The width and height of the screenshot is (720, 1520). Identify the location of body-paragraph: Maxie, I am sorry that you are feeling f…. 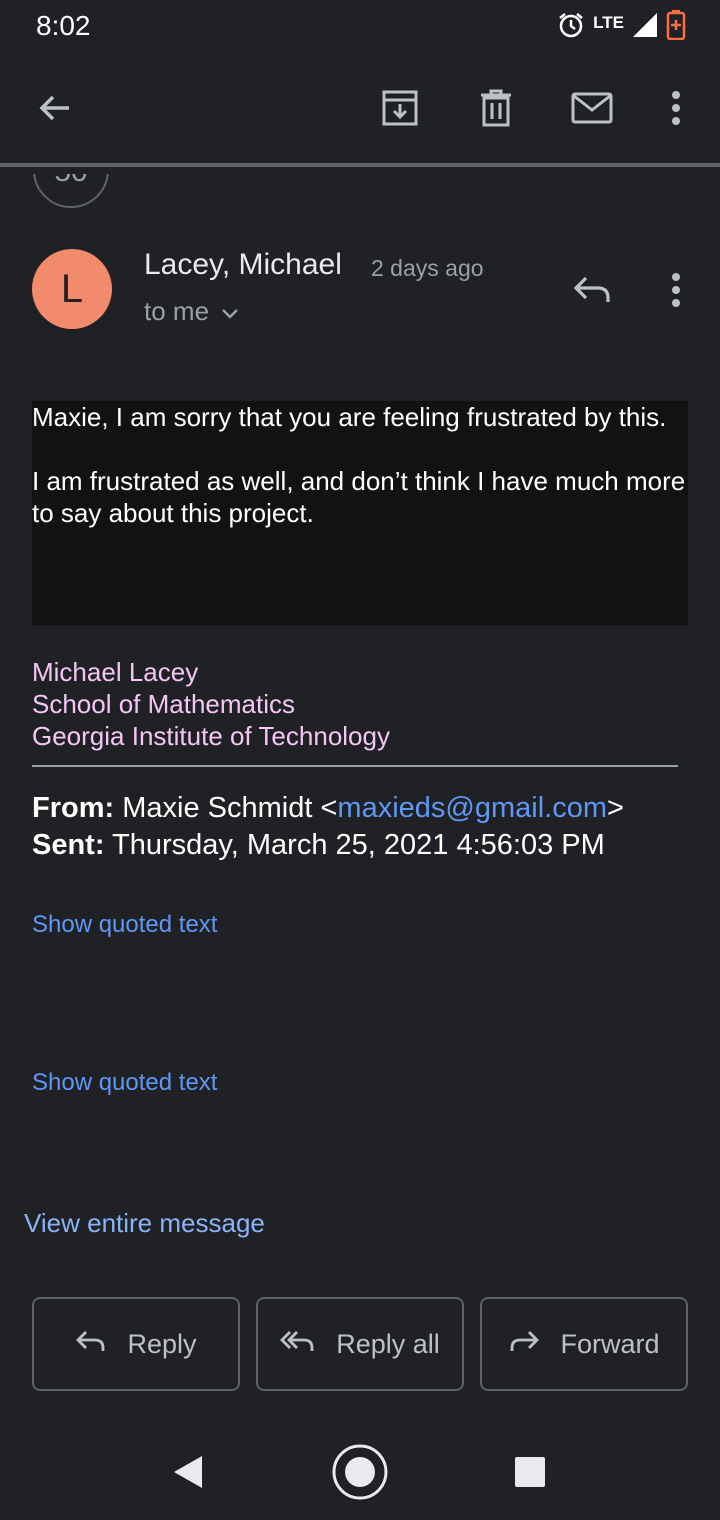
(349, 417).